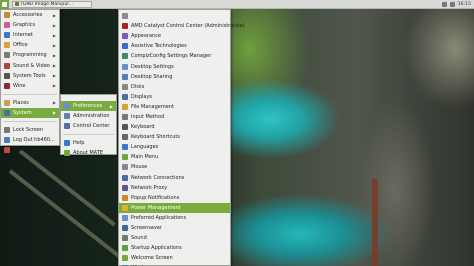  I want to click on menu-item-label: System, so click(22, 112).